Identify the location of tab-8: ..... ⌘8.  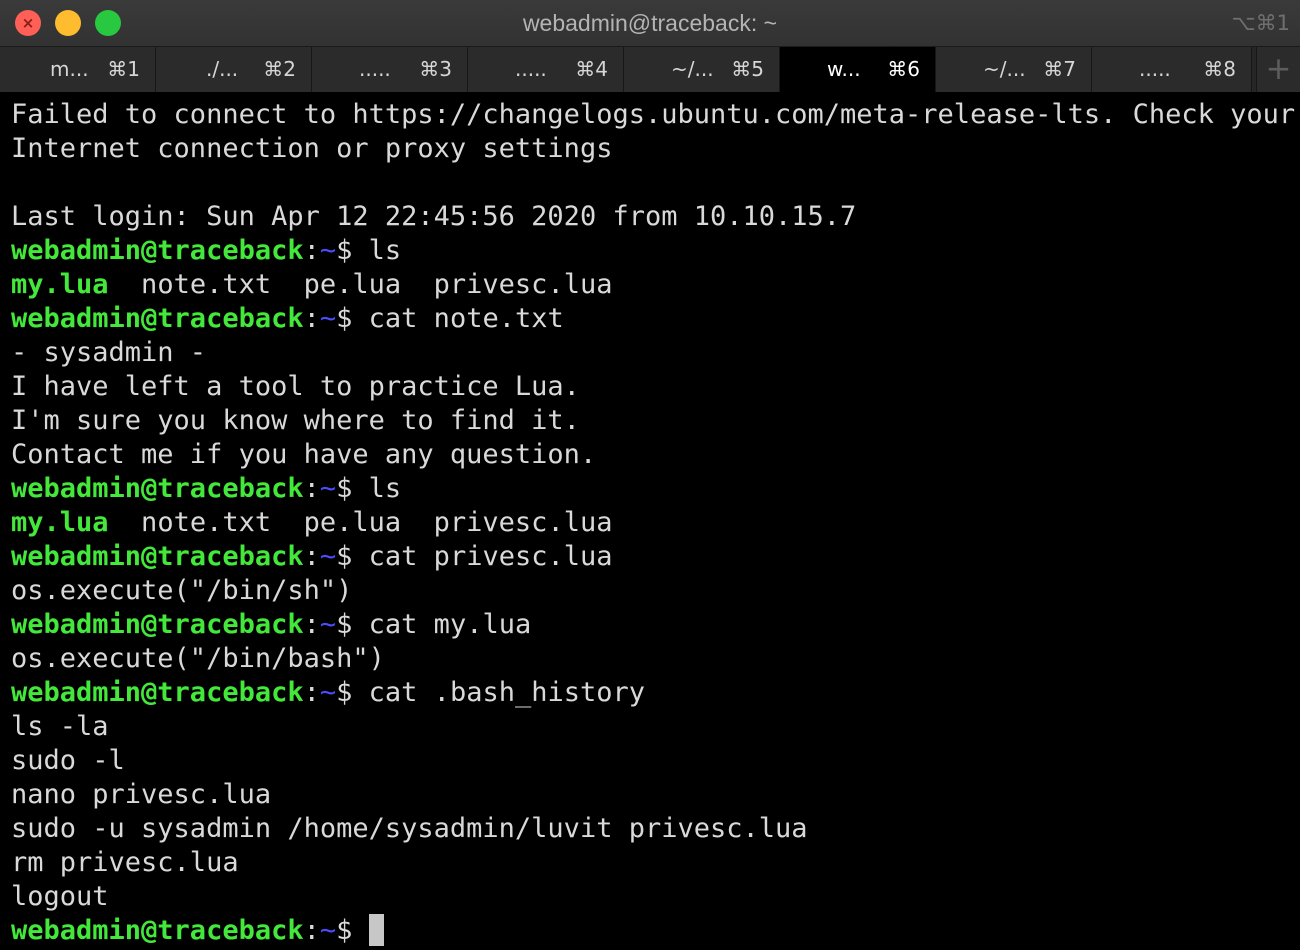
(1172, 69).